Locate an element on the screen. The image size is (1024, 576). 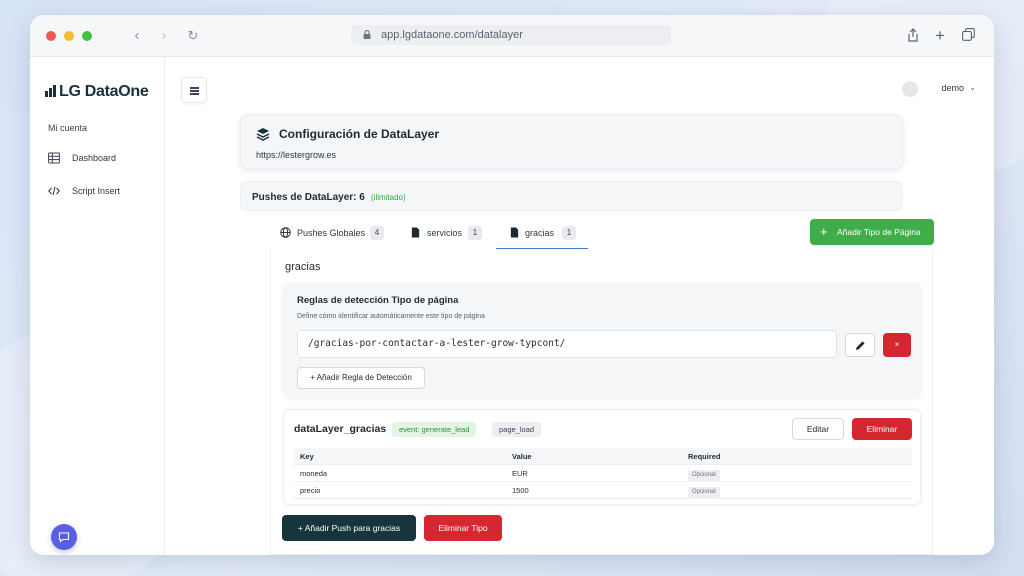
close-icon: × is located at coordinates (897, 344).